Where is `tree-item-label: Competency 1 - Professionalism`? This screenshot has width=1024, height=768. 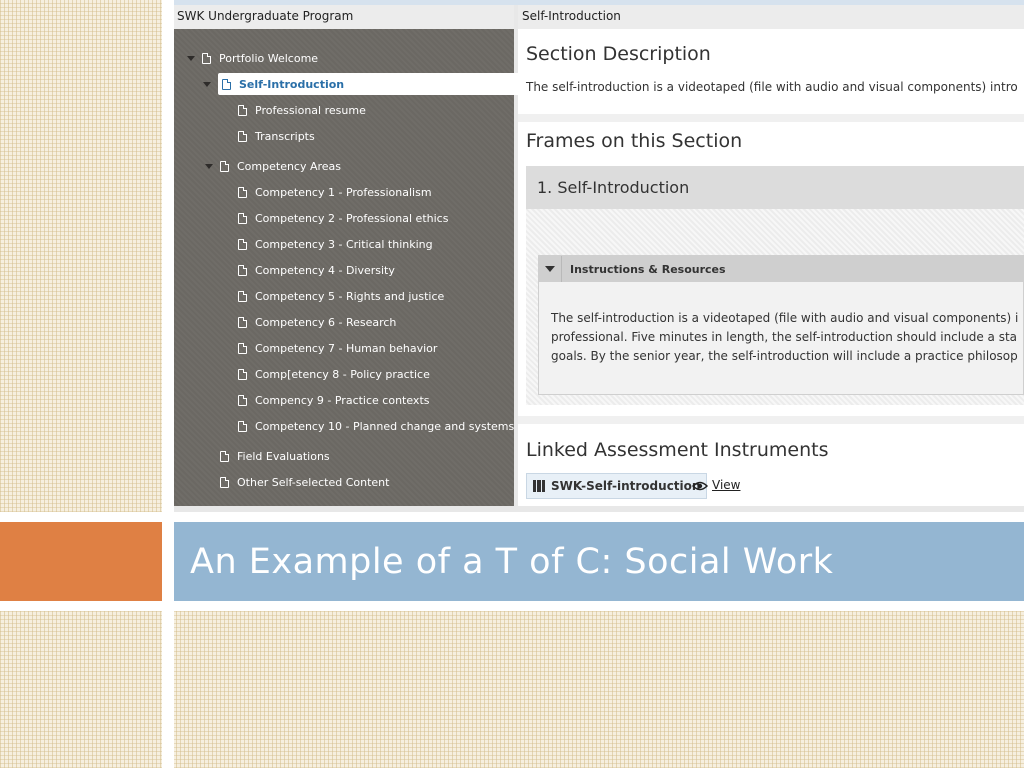 tree-item-label: Competency 1 - Professionalism is located at coordinates (343, 192).